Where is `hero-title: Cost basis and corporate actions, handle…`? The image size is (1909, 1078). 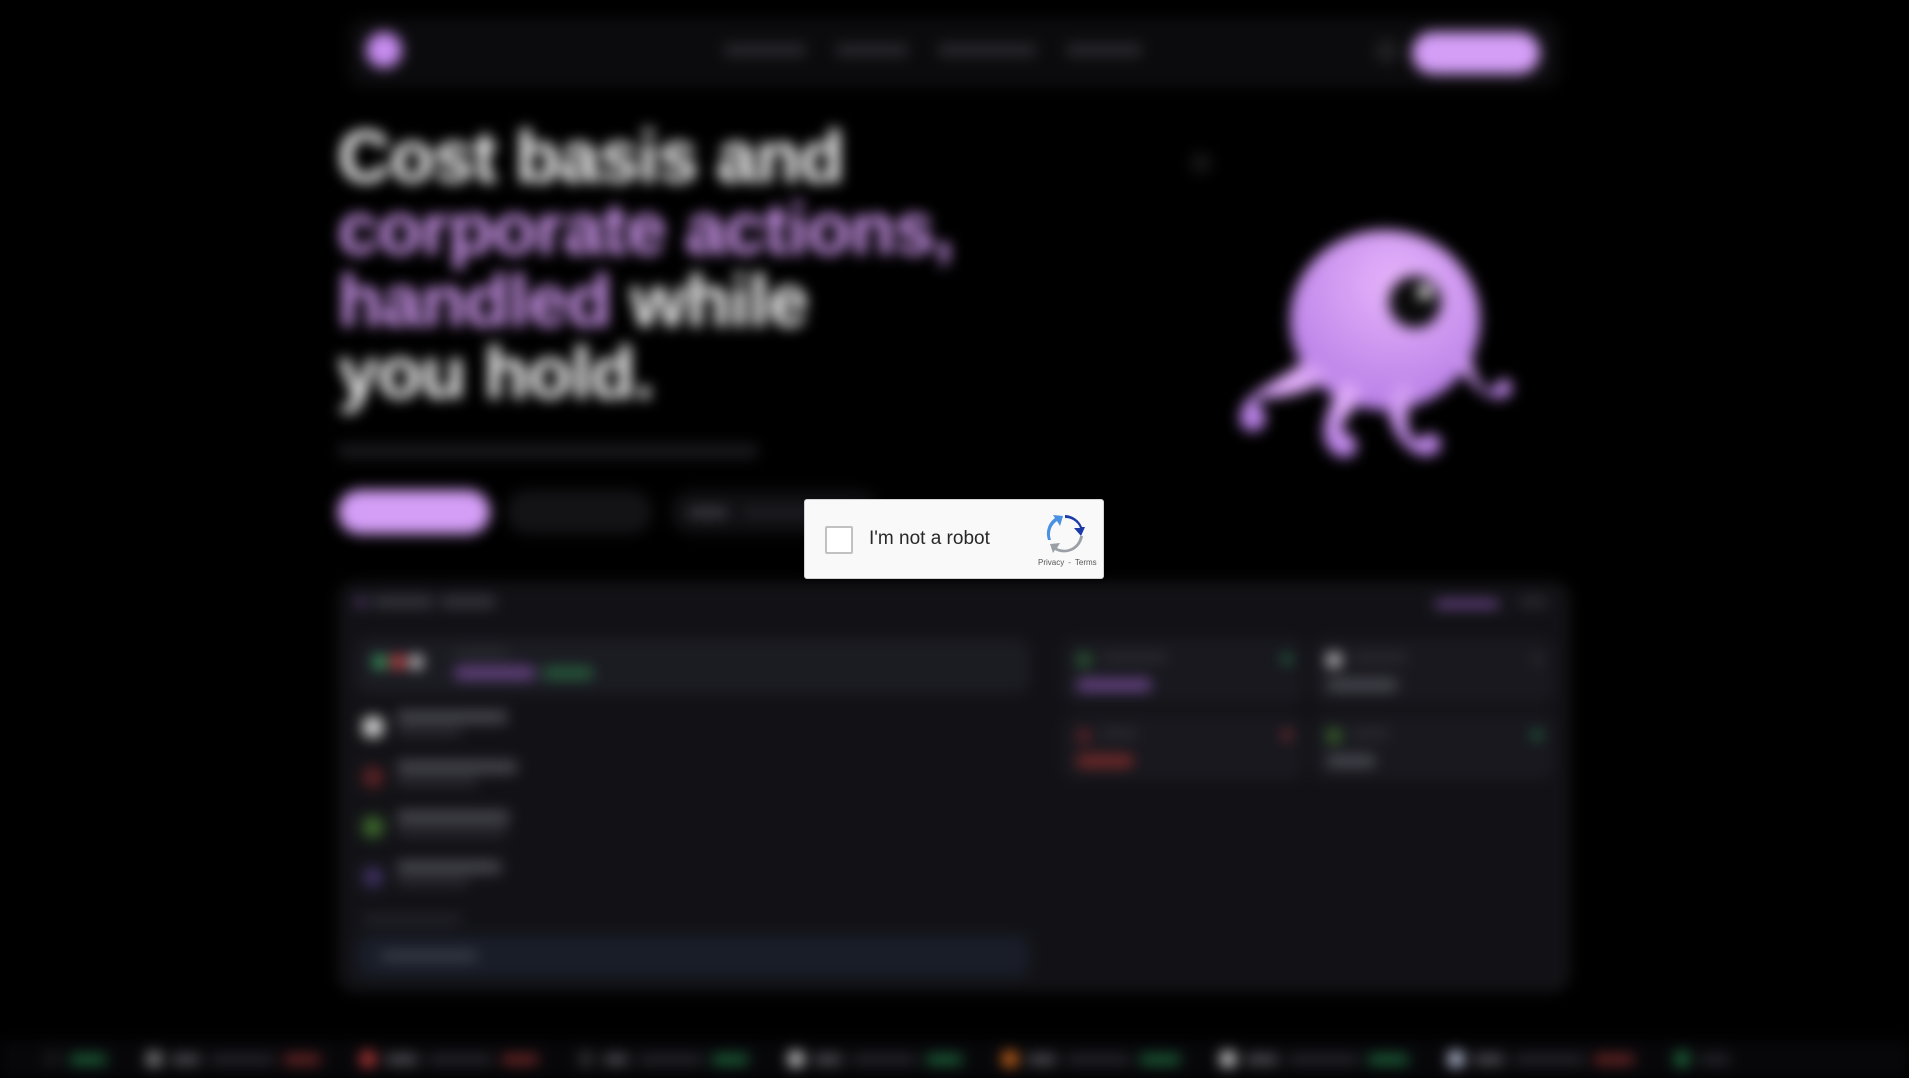
hero-title: Cost basis and corporate actions, handle… is located at coordinates (688, 263).